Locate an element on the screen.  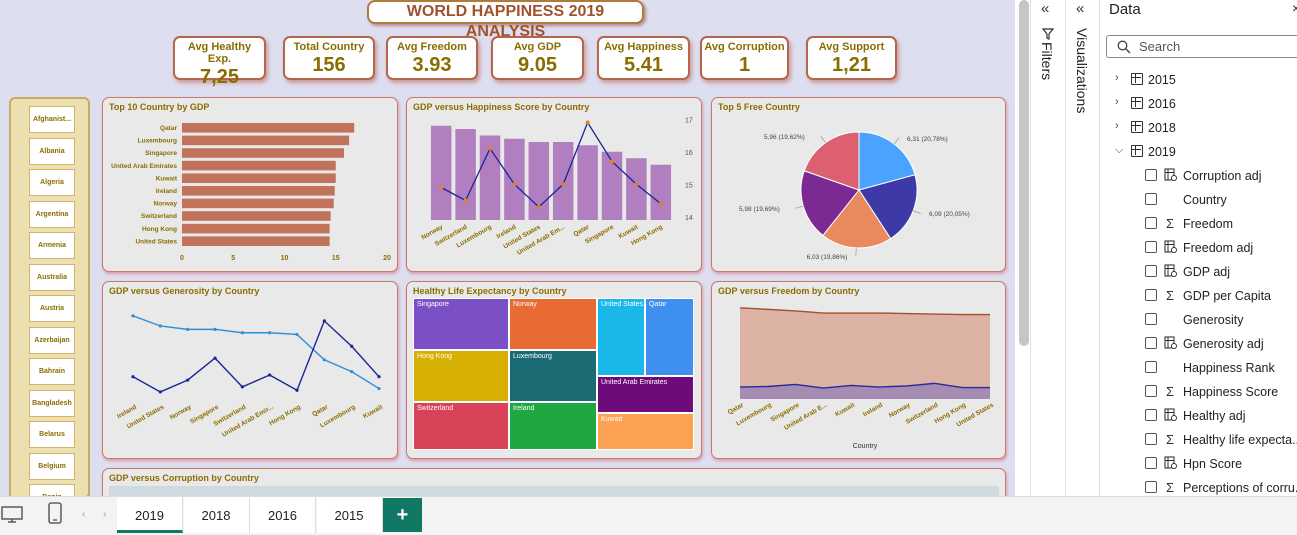
prev-page-icon: ‹ is located at coordinates (83, 514).